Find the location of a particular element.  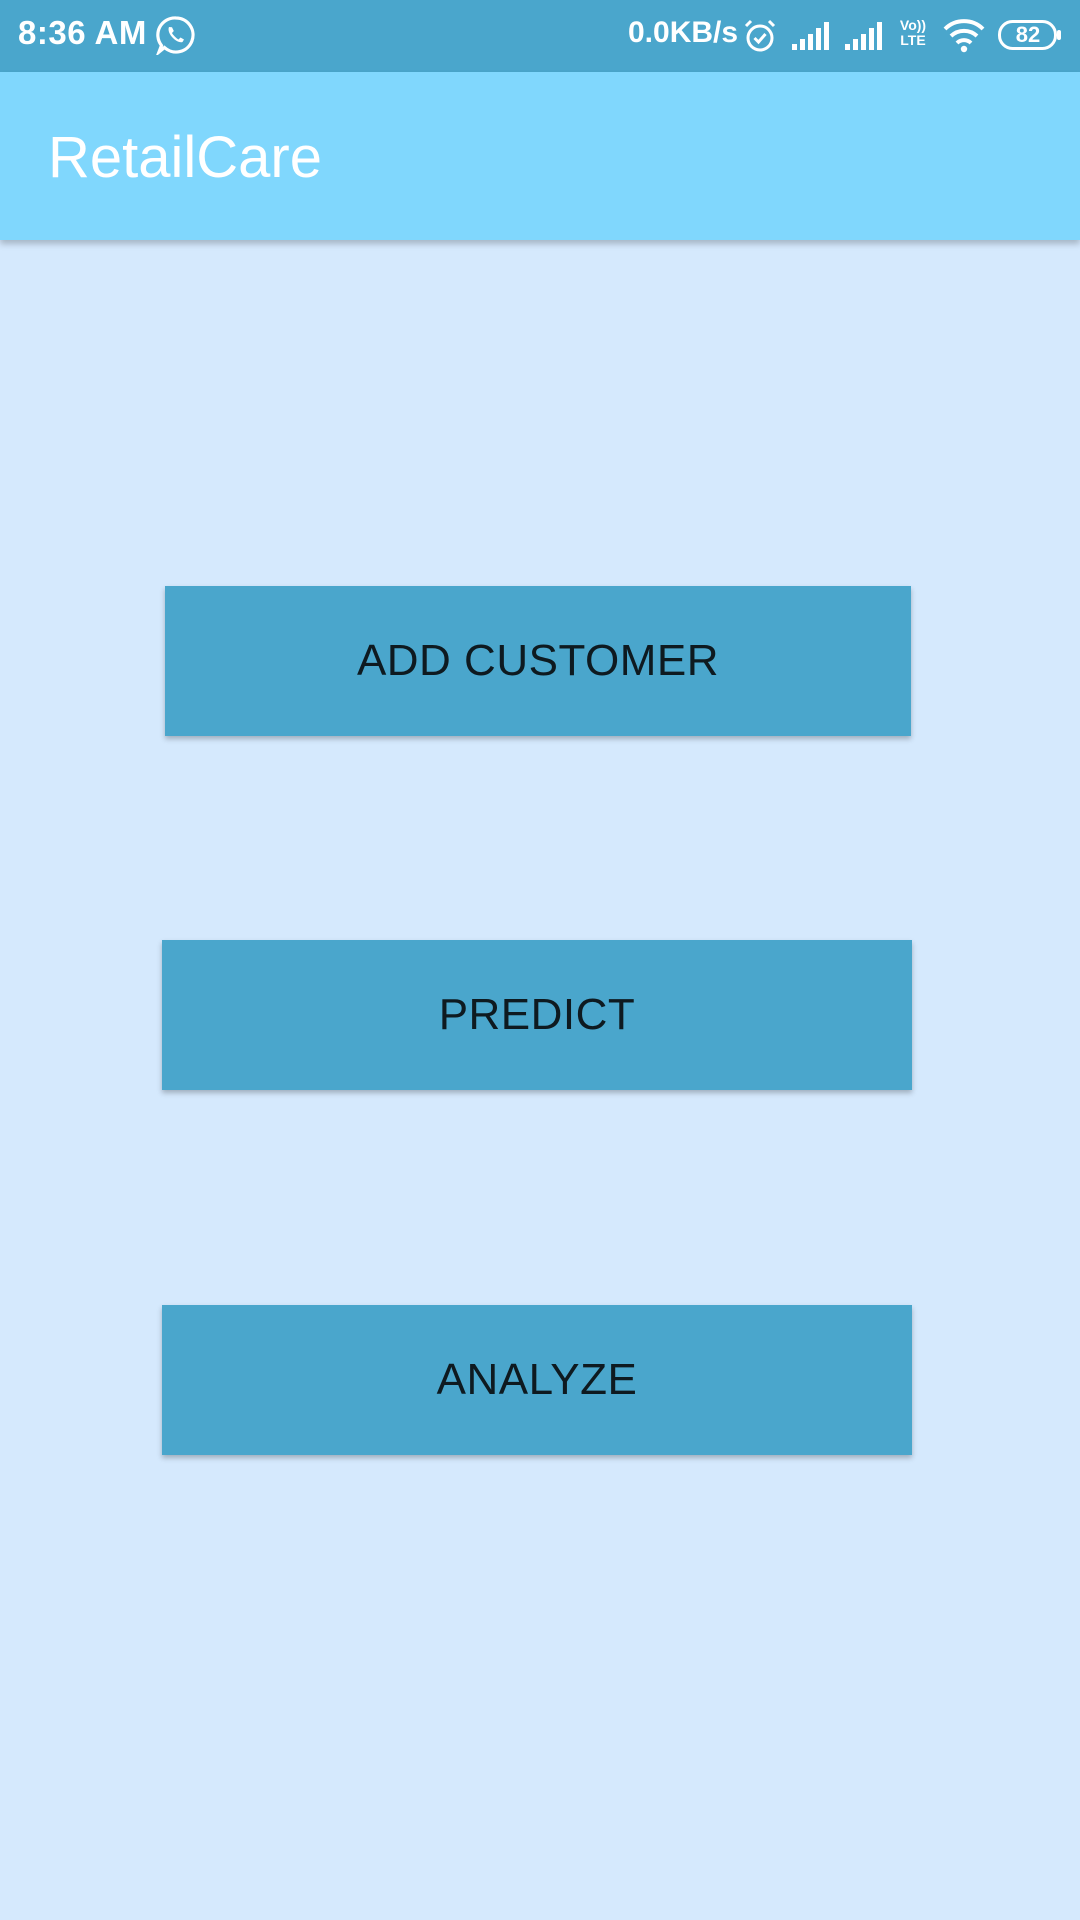

battery-level: 82 is located at coordinates (1028, 34).